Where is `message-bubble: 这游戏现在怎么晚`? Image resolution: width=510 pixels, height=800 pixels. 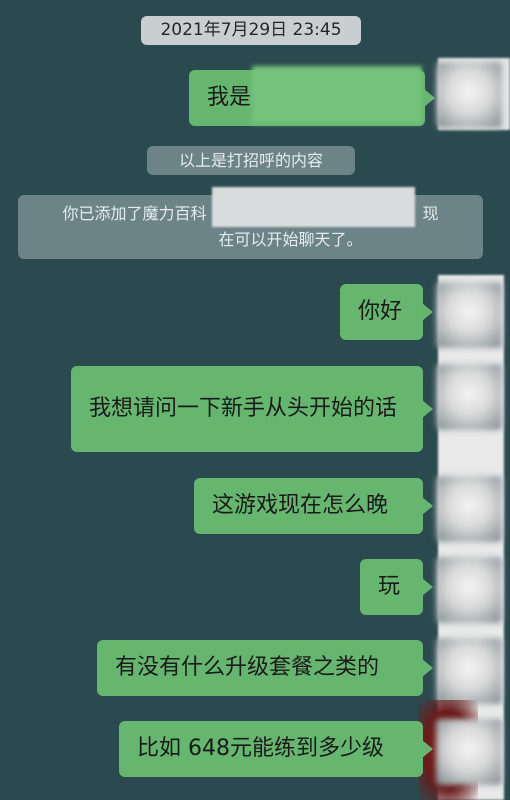
message-bubble: 这游戏现在怎么晚 is located at coordinates (313, 506).